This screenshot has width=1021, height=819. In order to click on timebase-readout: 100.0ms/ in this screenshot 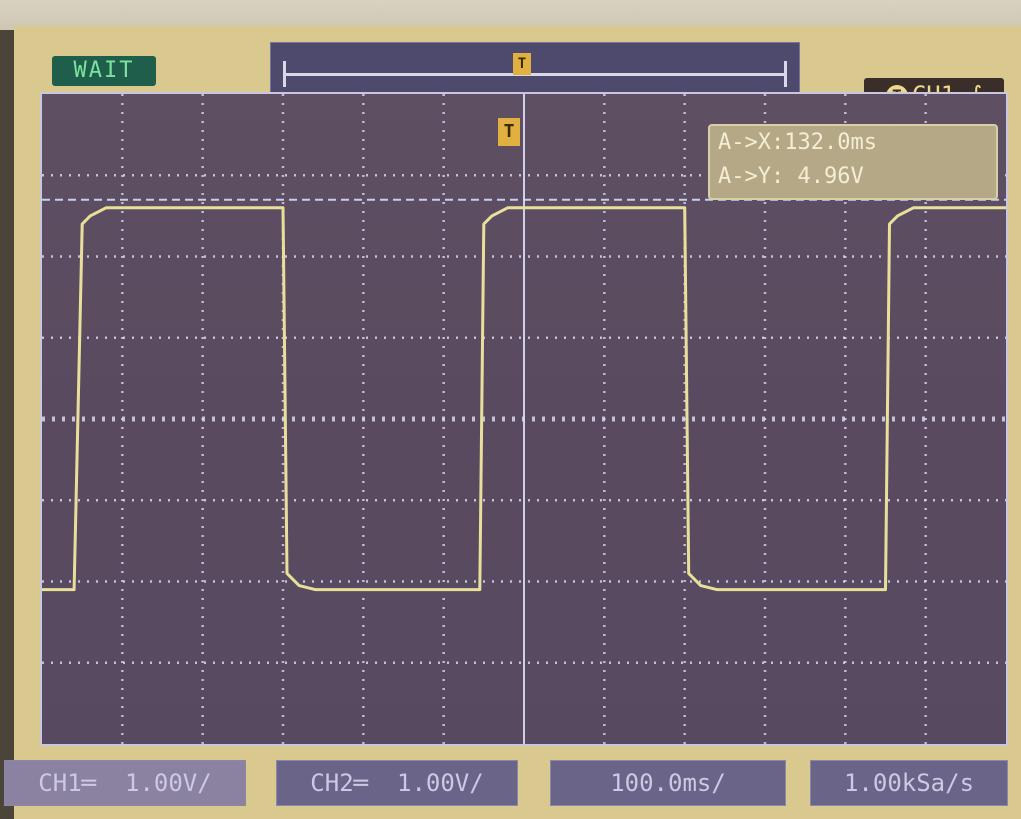, I will do `click(668, 783)`.